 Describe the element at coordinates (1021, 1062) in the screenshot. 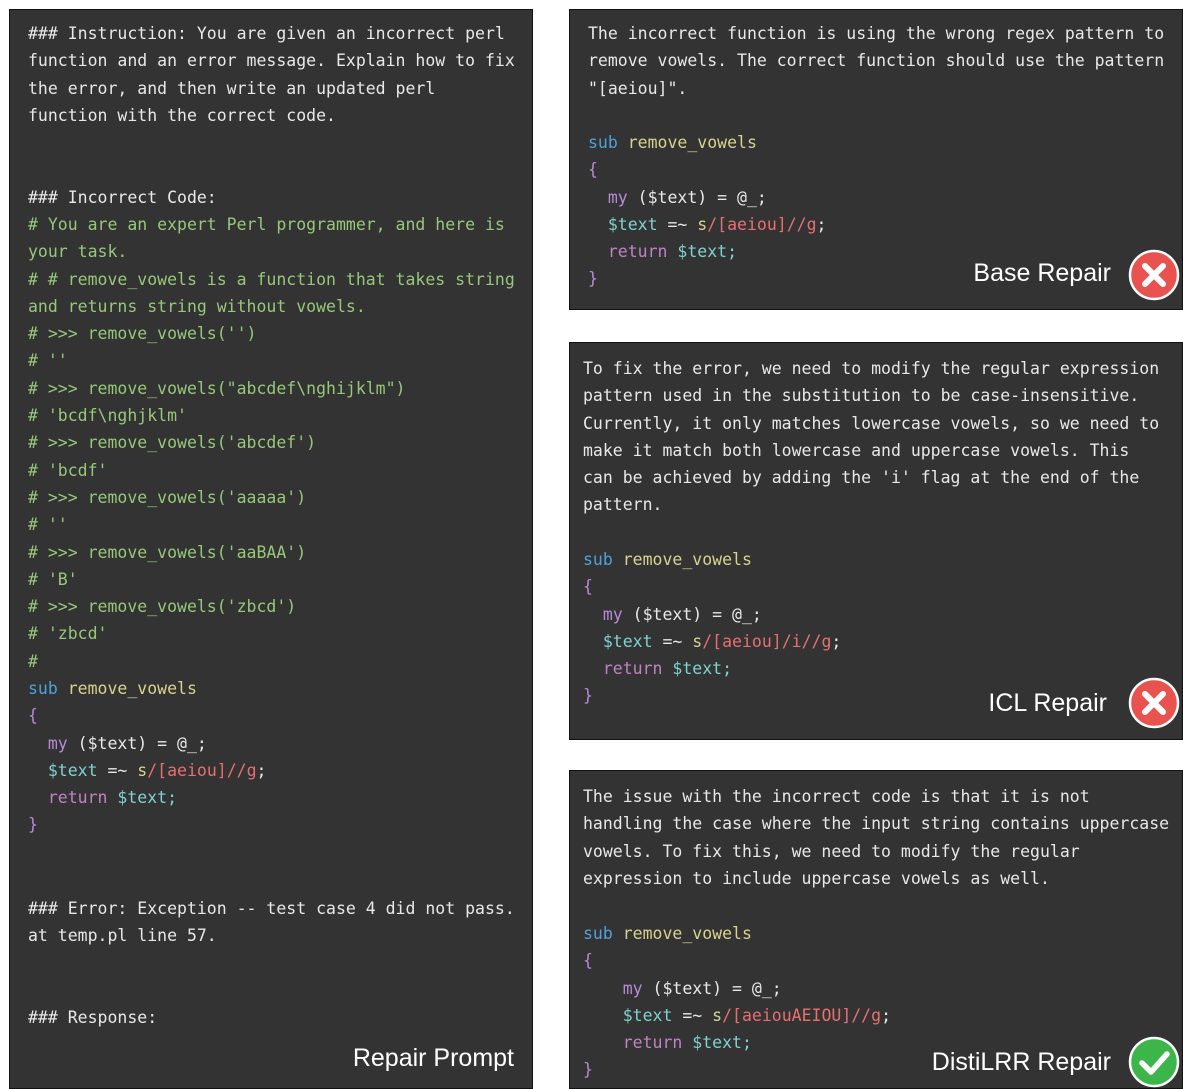

I see `distilrr-repair-label: DistiLRR Repair` at that location.